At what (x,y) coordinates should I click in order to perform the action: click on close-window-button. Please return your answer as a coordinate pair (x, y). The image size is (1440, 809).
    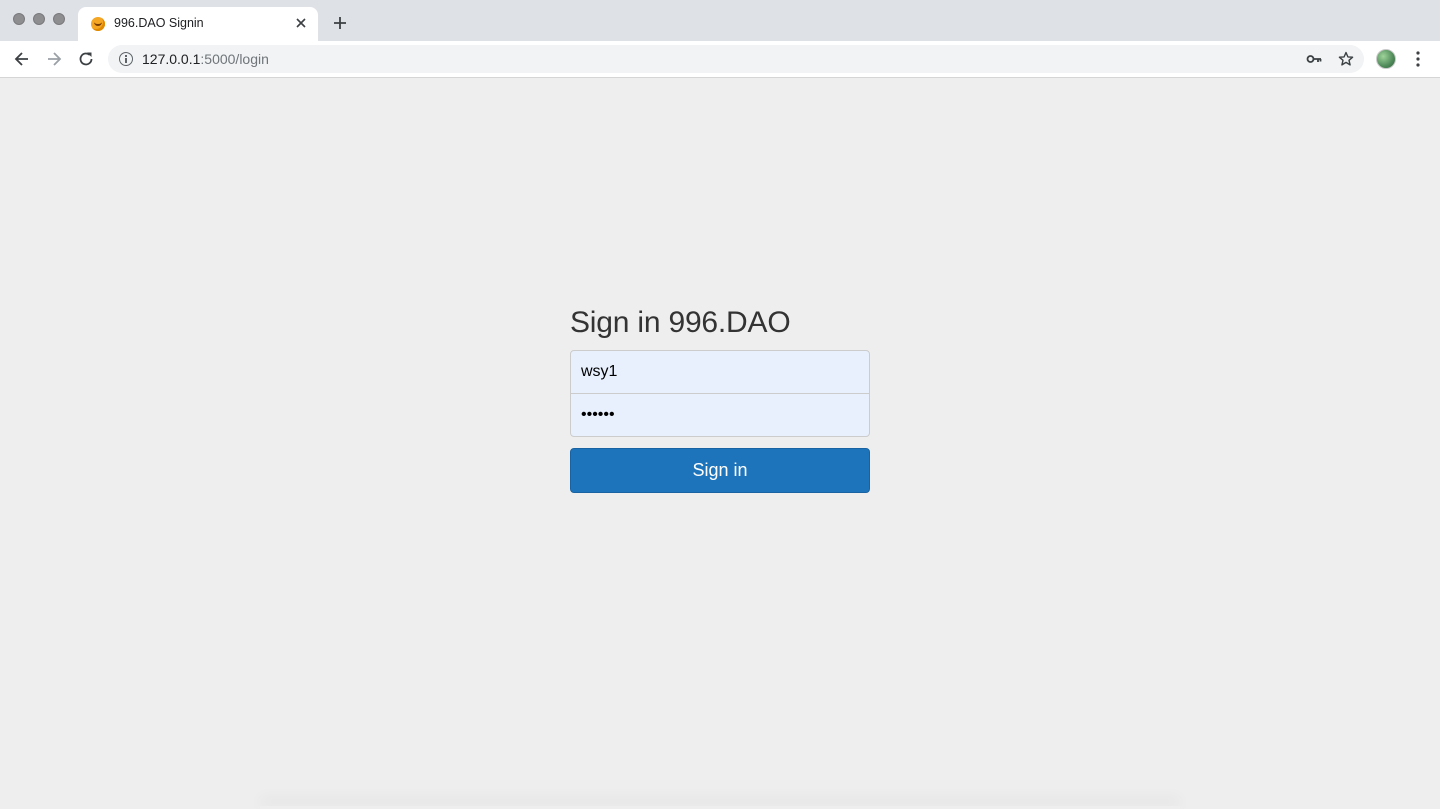
    Looking at the image, I should click on (19, 19).